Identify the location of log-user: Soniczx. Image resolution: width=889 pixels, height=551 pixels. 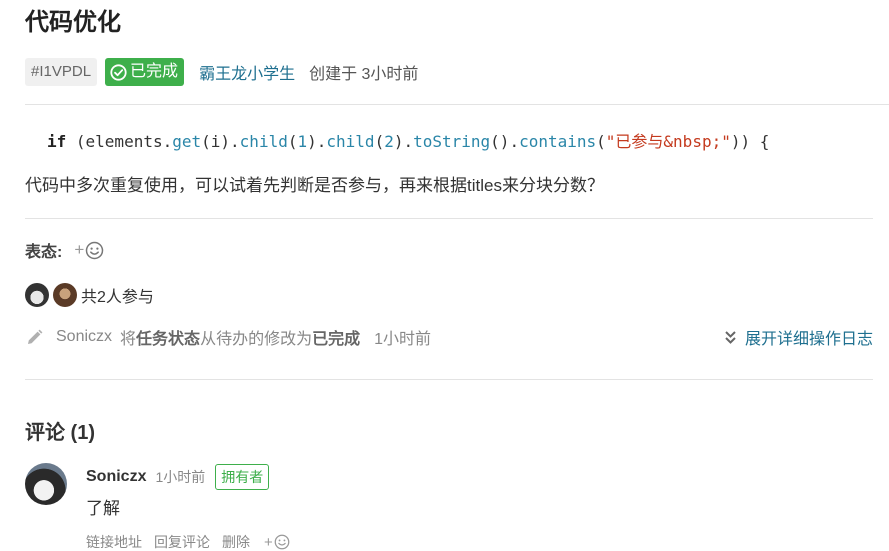
(84, 337).